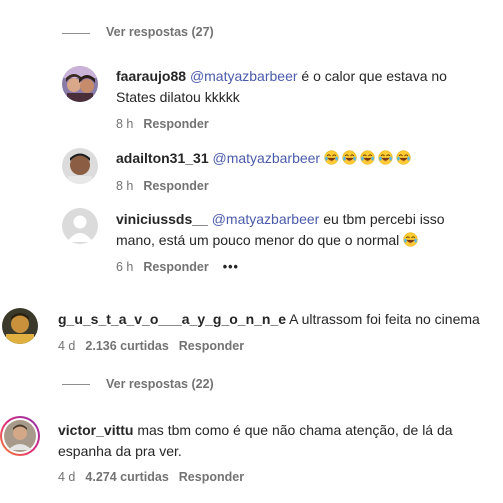 The width and height of the screenshot is (503, 503). I want to click on comment-meta: 4 d 4.274 curtidas Responder, so click(151, 477).